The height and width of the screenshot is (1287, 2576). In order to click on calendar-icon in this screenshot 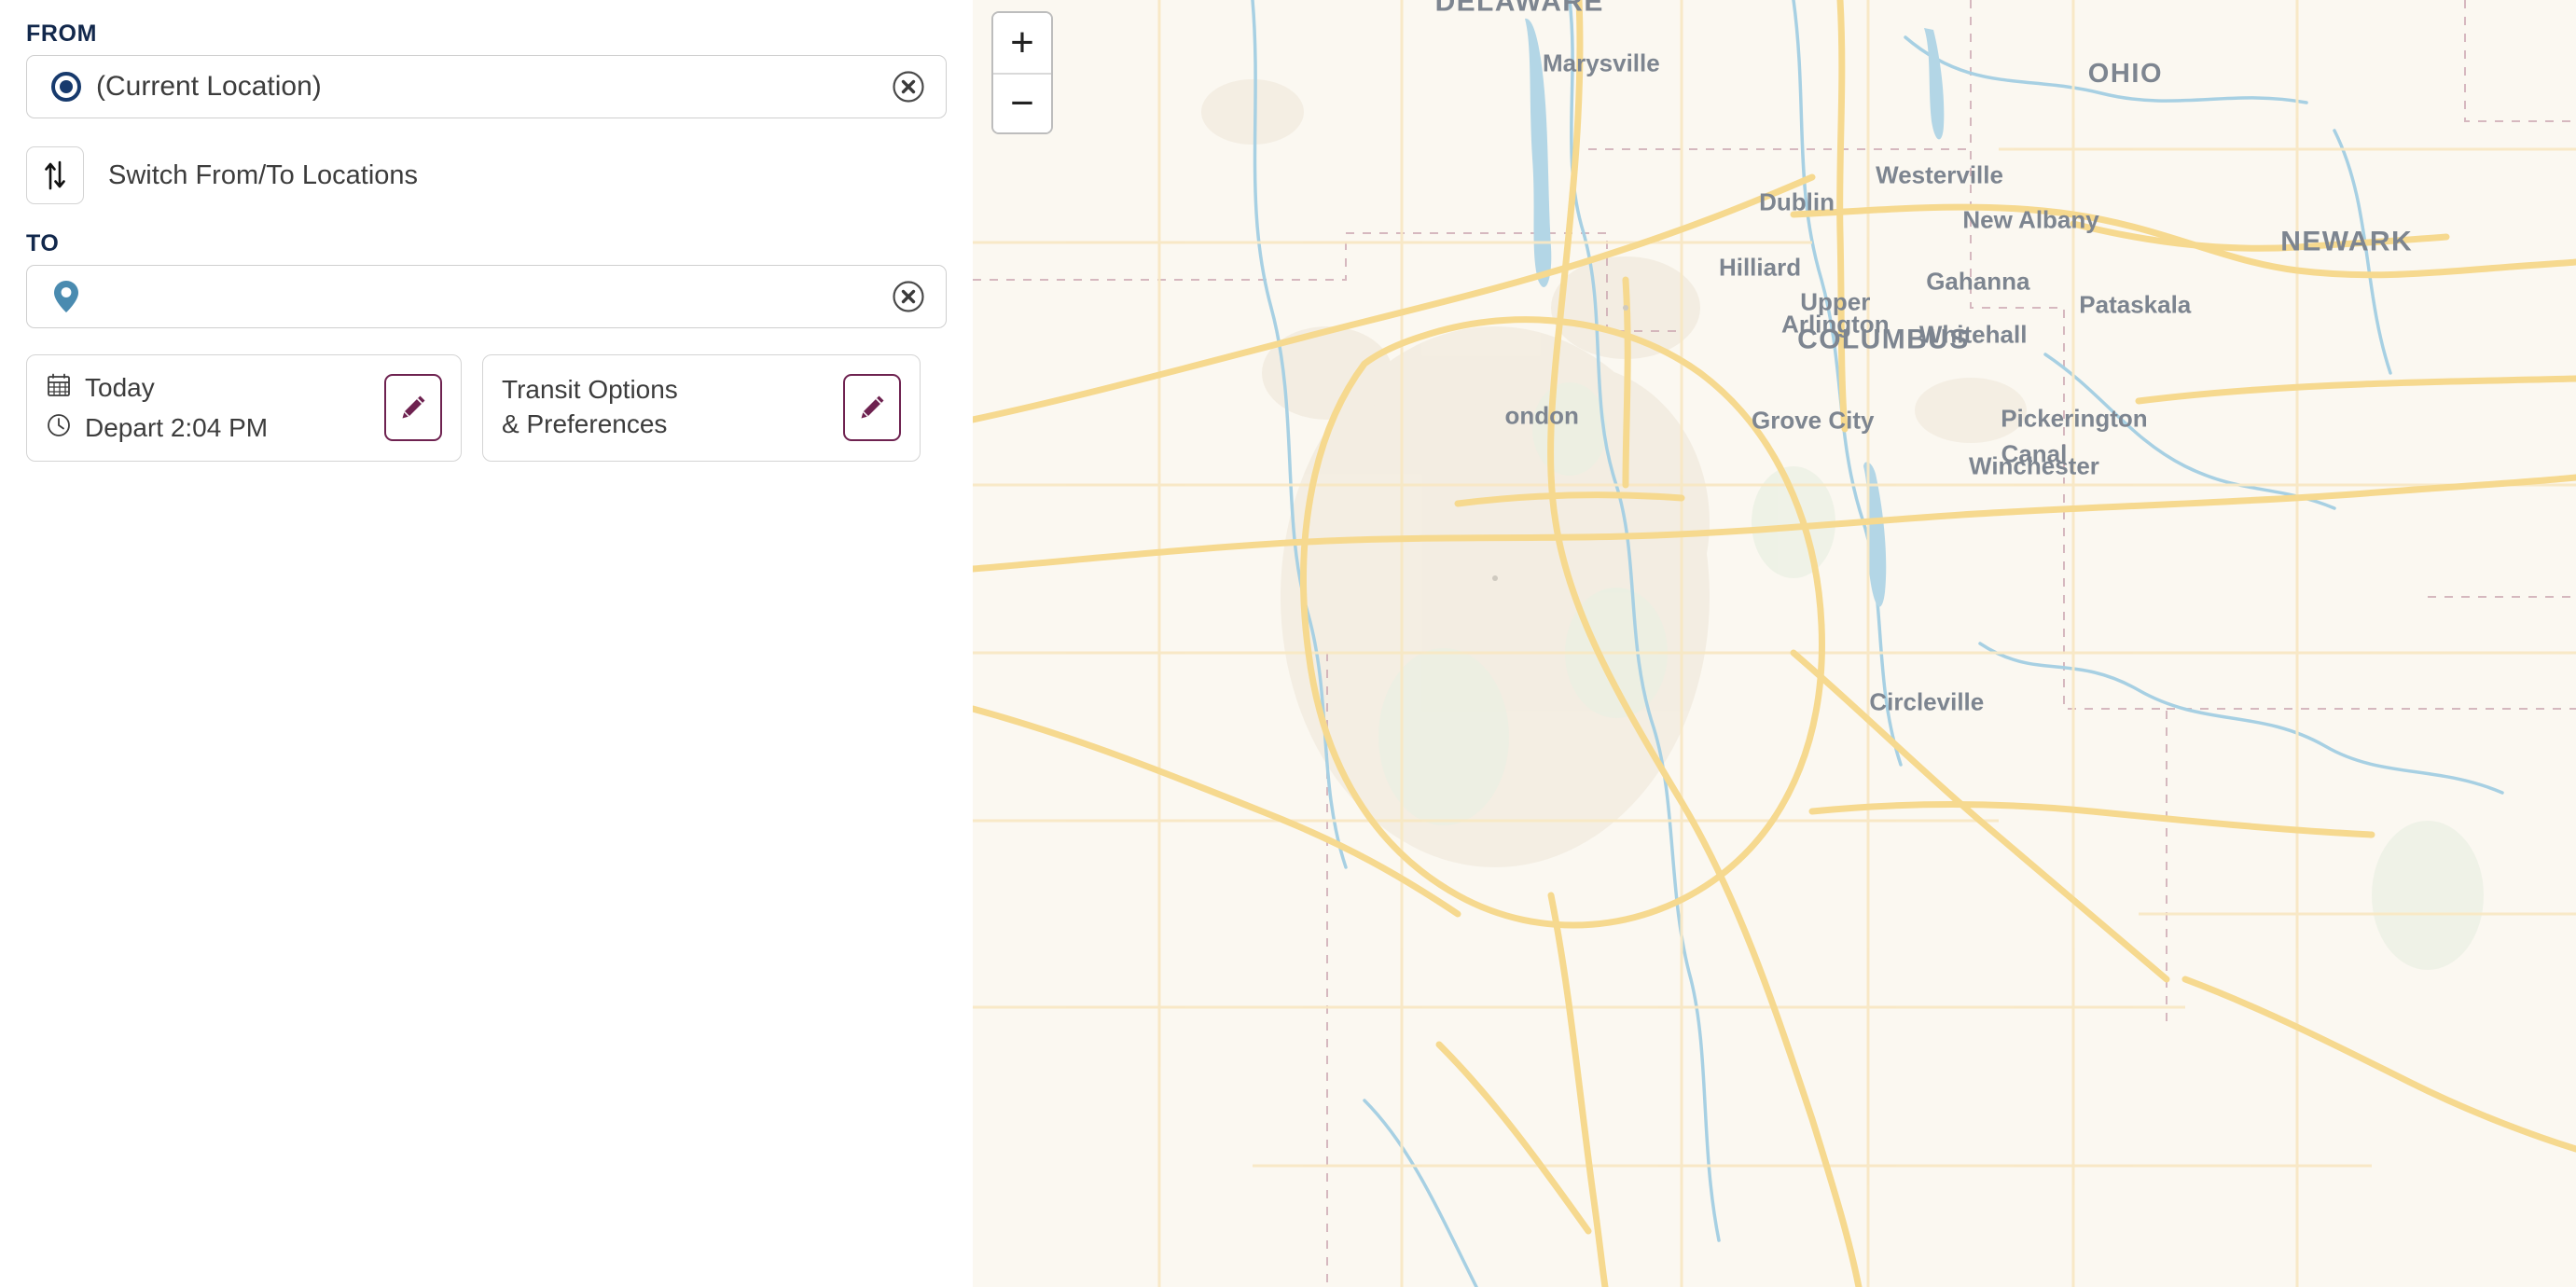, I will do `click(59, 387)`.